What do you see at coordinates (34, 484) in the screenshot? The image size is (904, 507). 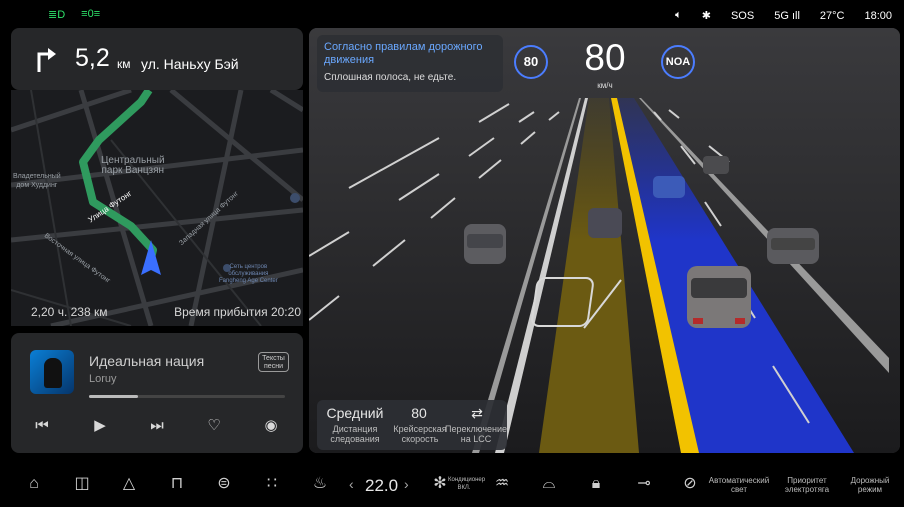 I see `home-icon: ⌂` at bounding box center [34, 484].